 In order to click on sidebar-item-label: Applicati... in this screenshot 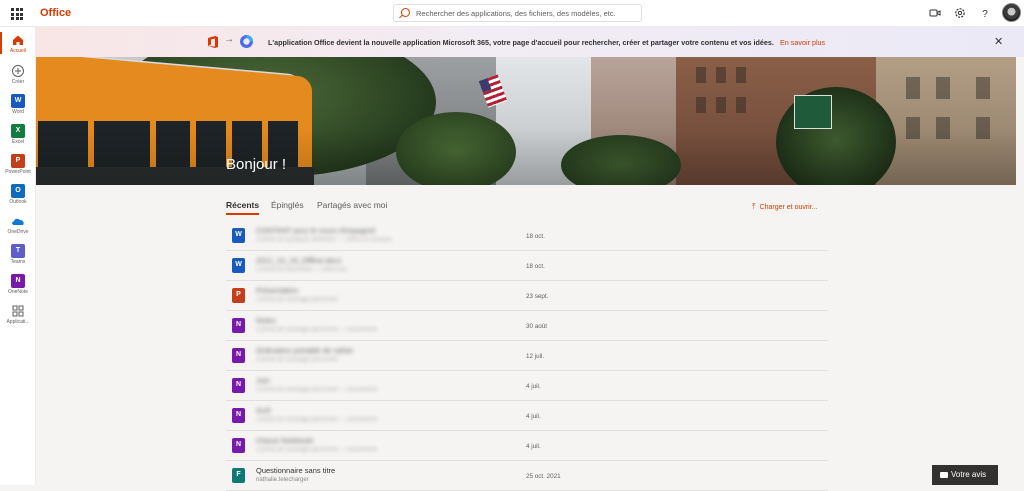, I will do `click(18, 322)`.